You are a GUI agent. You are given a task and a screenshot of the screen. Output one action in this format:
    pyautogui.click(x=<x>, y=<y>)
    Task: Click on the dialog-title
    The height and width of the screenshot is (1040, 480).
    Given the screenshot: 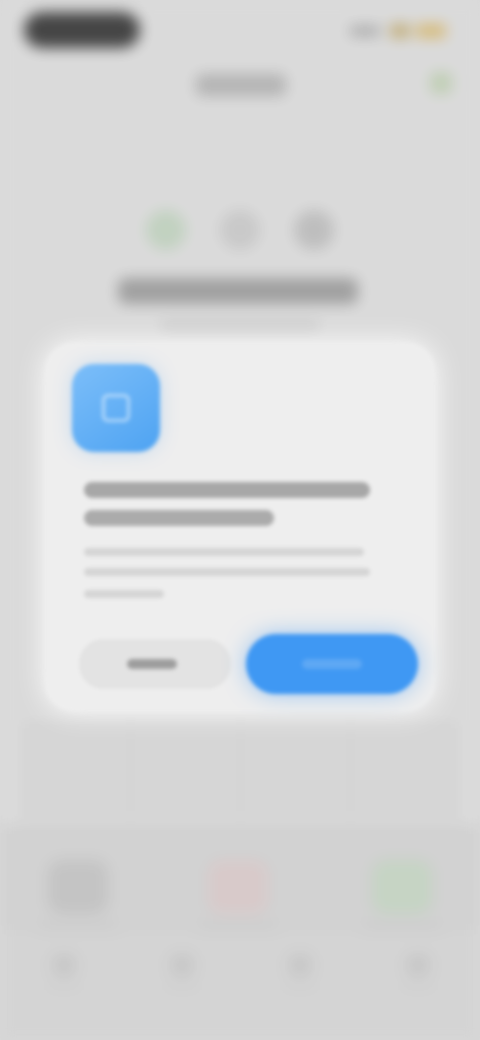 What is the action you would take?
    pyautogui.click(x=227, y=490)
    